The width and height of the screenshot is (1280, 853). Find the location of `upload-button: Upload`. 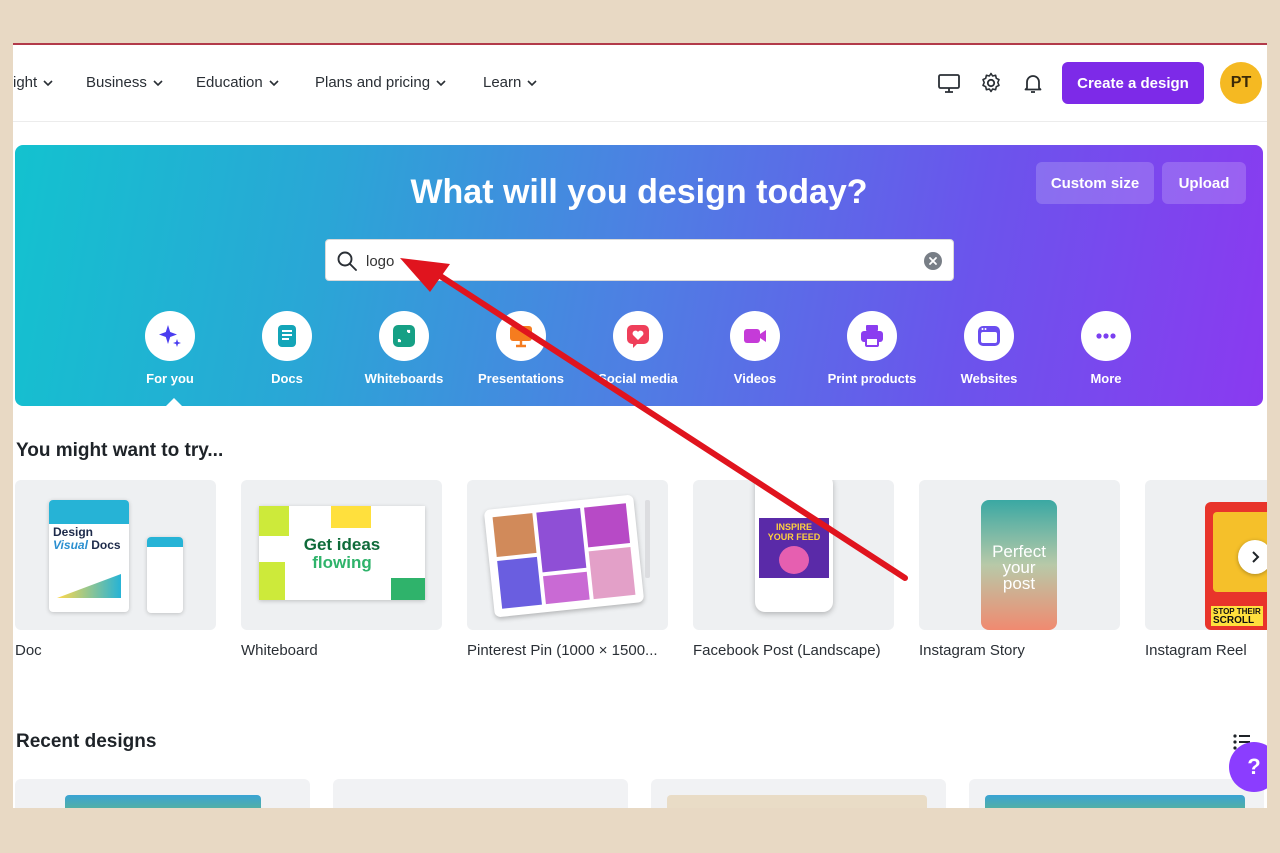

upload-button: Upload is located at coordinates (1204, 183).